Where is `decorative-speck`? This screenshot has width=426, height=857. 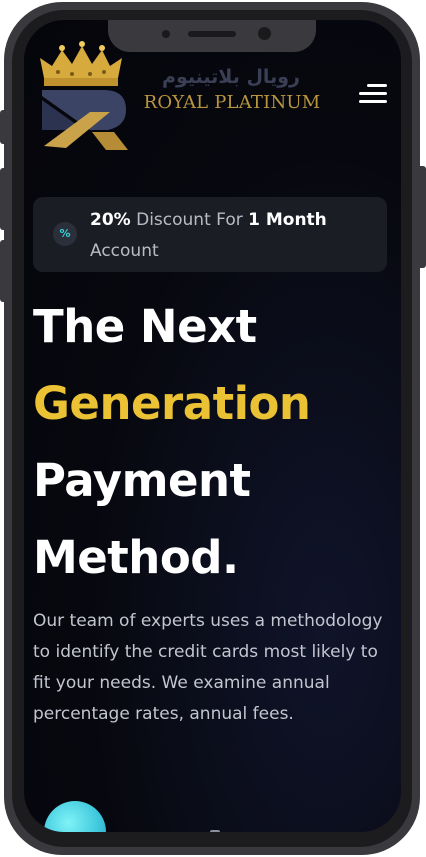
decorative-speck is located at coordinates (215, 831).